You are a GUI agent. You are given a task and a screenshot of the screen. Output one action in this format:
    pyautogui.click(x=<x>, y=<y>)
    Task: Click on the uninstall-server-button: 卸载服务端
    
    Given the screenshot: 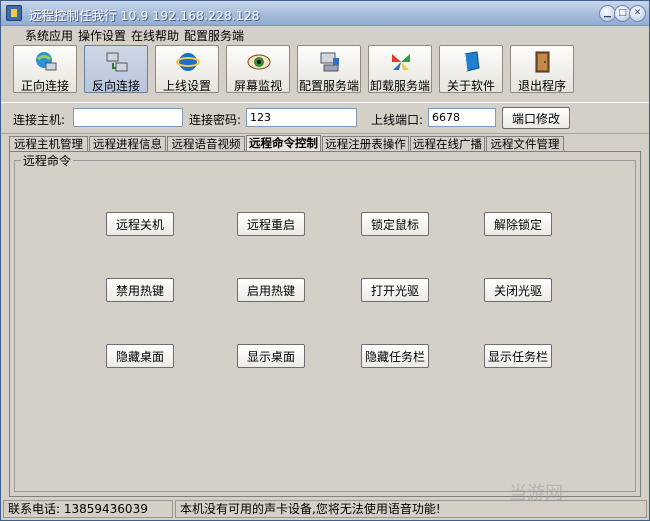 What is the action you would take?
    pyautogui.click(x=400, y=69)
    